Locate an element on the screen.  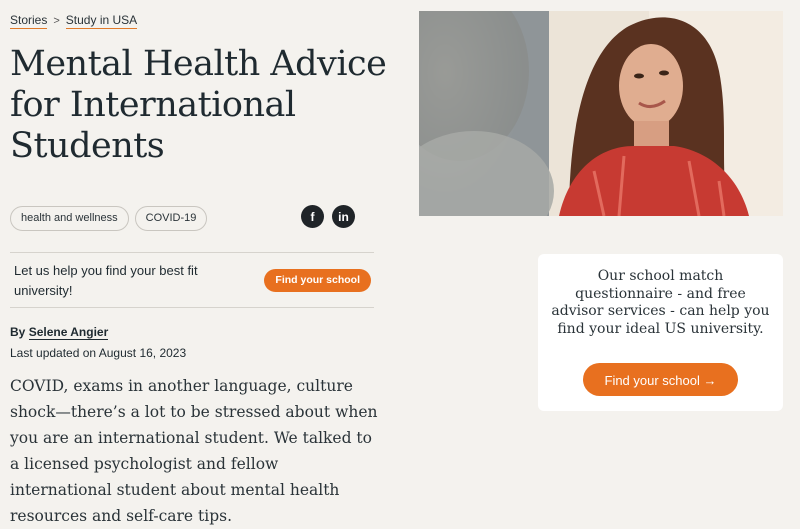
byline: By Selene Angier is located at coordinates (59, 332).